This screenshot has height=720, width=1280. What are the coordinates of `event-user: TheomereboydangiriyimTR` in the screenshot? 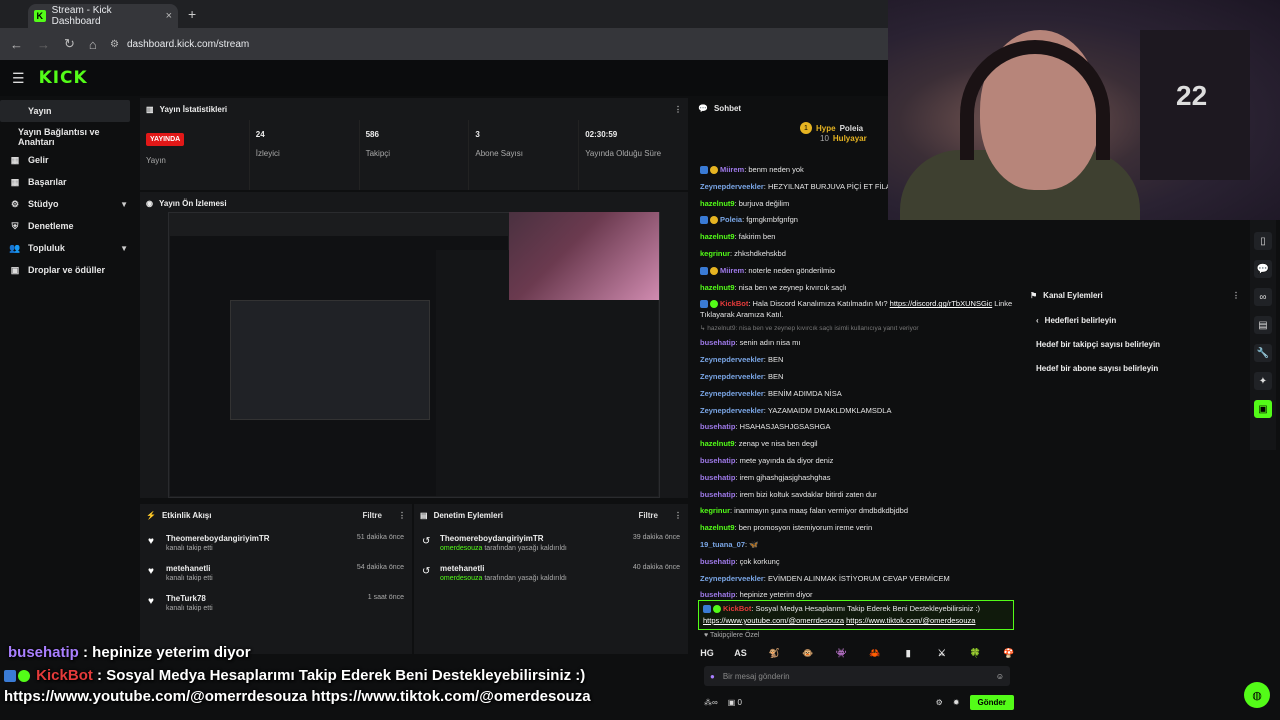 It's located at (218, 538).